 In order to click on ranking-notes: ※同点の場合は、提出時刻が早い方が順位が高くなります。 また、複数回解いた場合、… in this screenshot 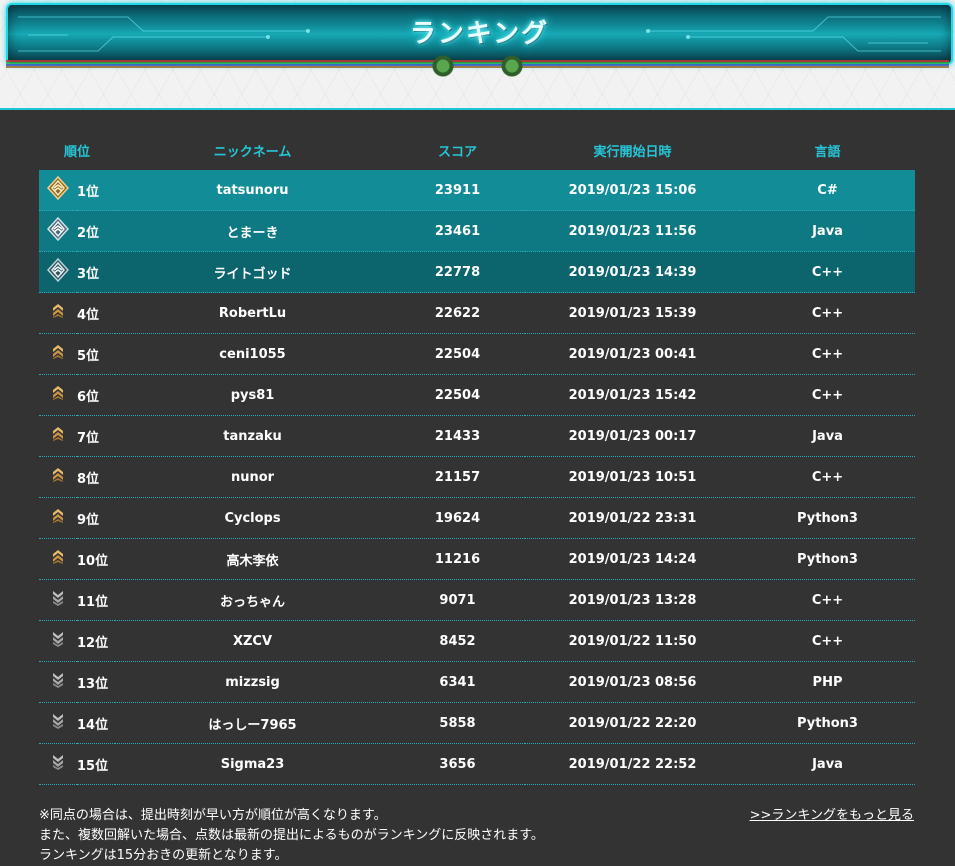, I will do `click(349, 836)`.